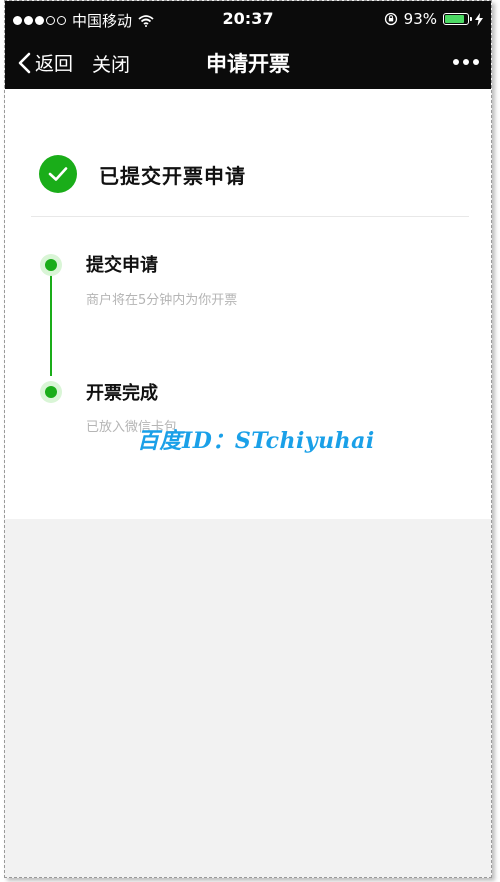 Image resolution: width=500 pixels, height=882 pixels. I want to click on rotation-lock-icon, so click(390, 19).